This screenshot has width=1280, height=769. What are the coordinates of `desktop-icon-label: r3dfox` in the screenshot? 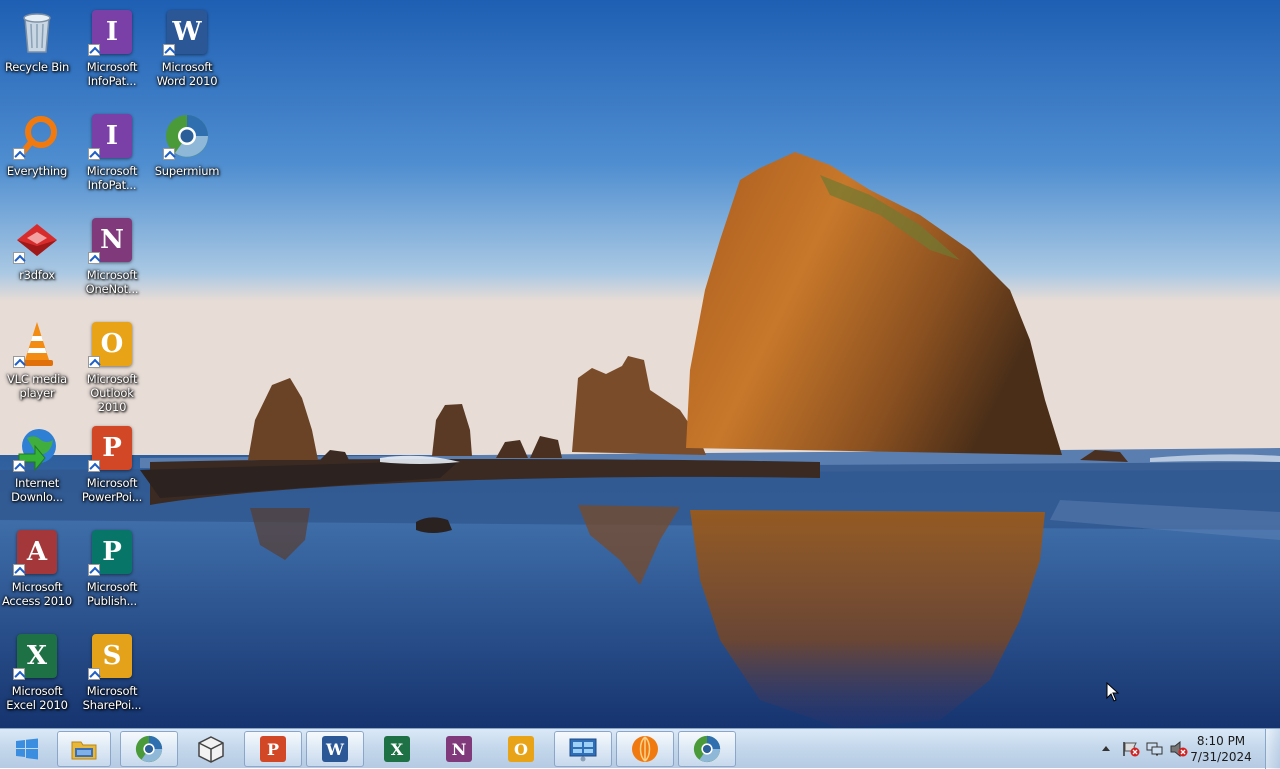 It's located at (37, 275).